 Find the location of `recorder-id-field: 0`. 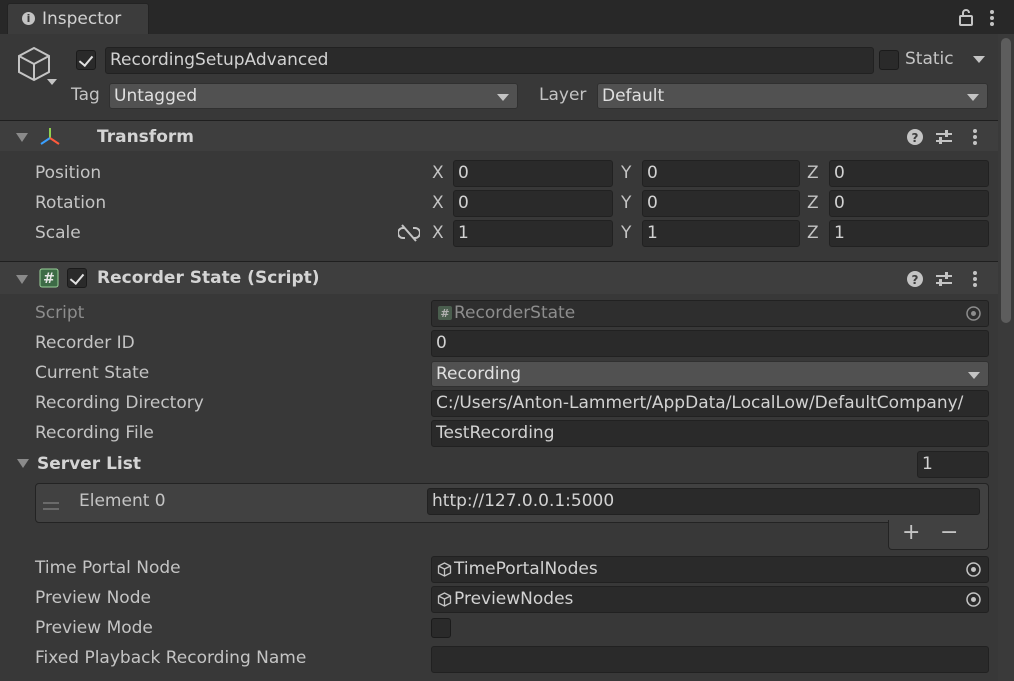

recorder-id-field: 0 is located at coordinates (710, 343).